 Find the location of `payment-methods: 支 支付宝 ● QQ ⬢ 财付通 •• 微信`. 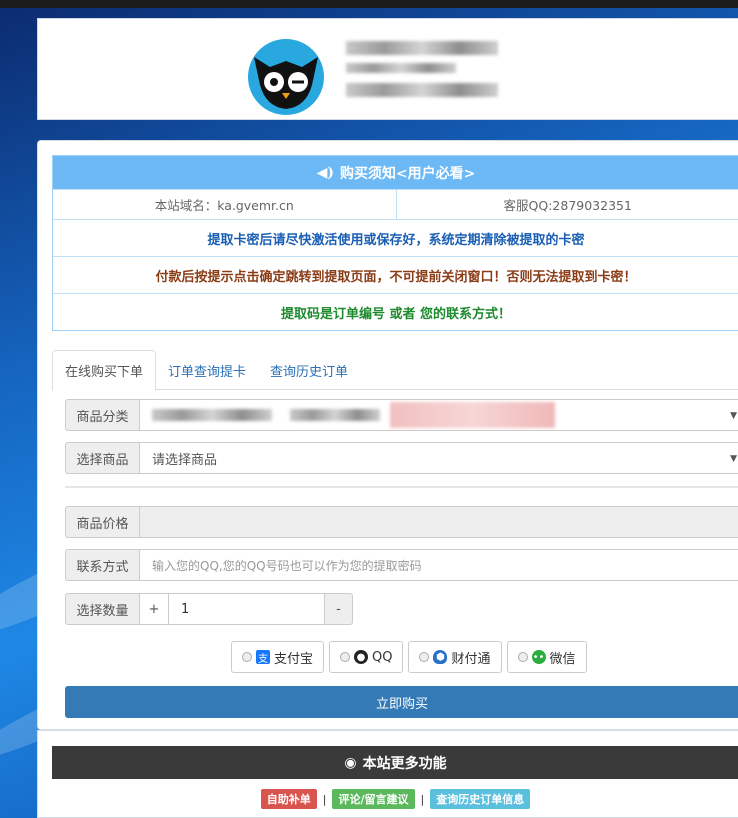

payment-methods: 支 支付宝 ● QQ ⬢ 财付通 •• 微信 is located at coordinates (409, 657).